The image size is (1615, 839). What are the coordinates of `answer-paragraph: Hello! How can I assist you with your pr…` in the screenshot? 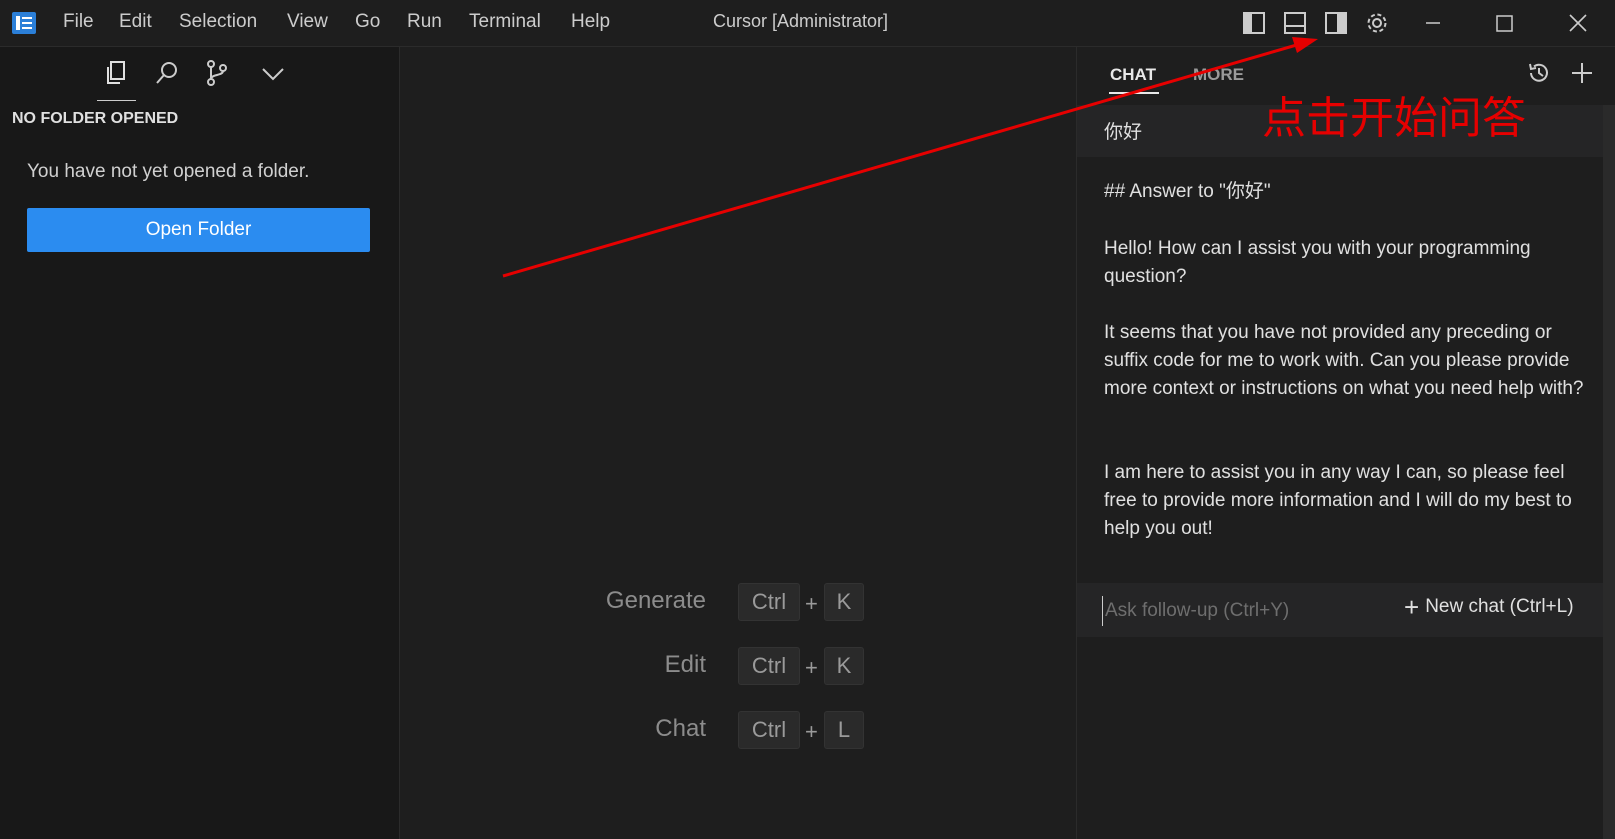 It's located at (1317, 262).